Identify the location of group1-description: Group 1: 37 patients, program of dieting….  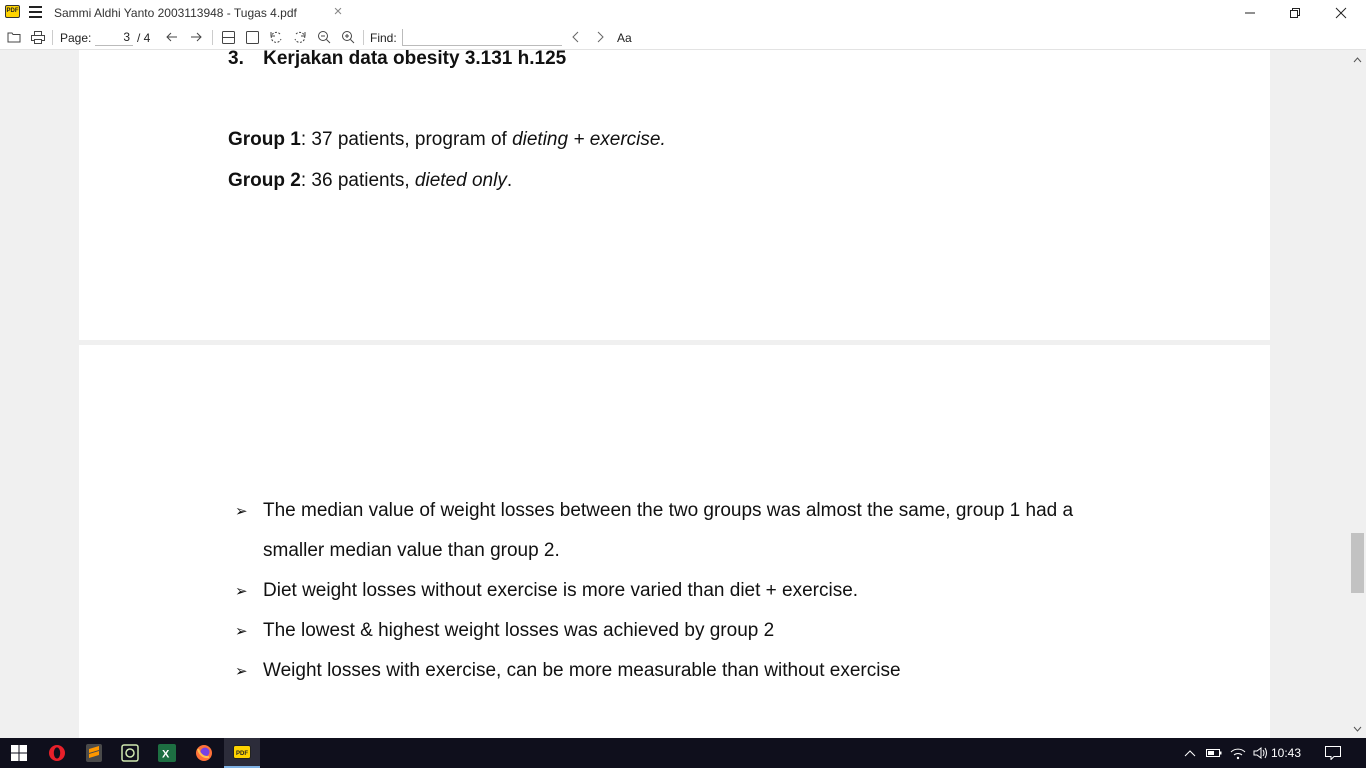
(447, 140).